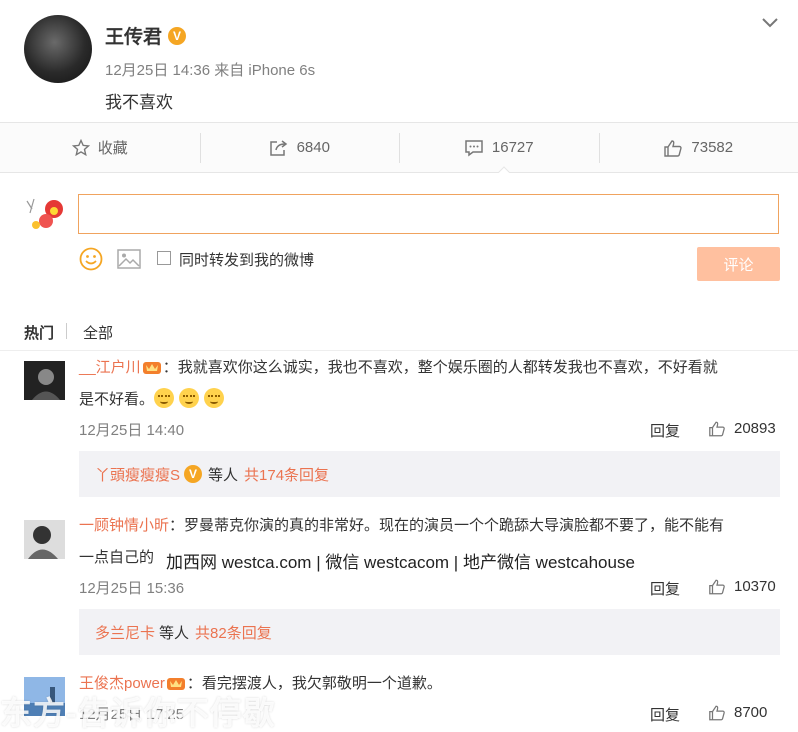 The height and width of the screenshot is (732, 798). I want to click on forward-label: 同时转发到我的微博, so click(246, 259).